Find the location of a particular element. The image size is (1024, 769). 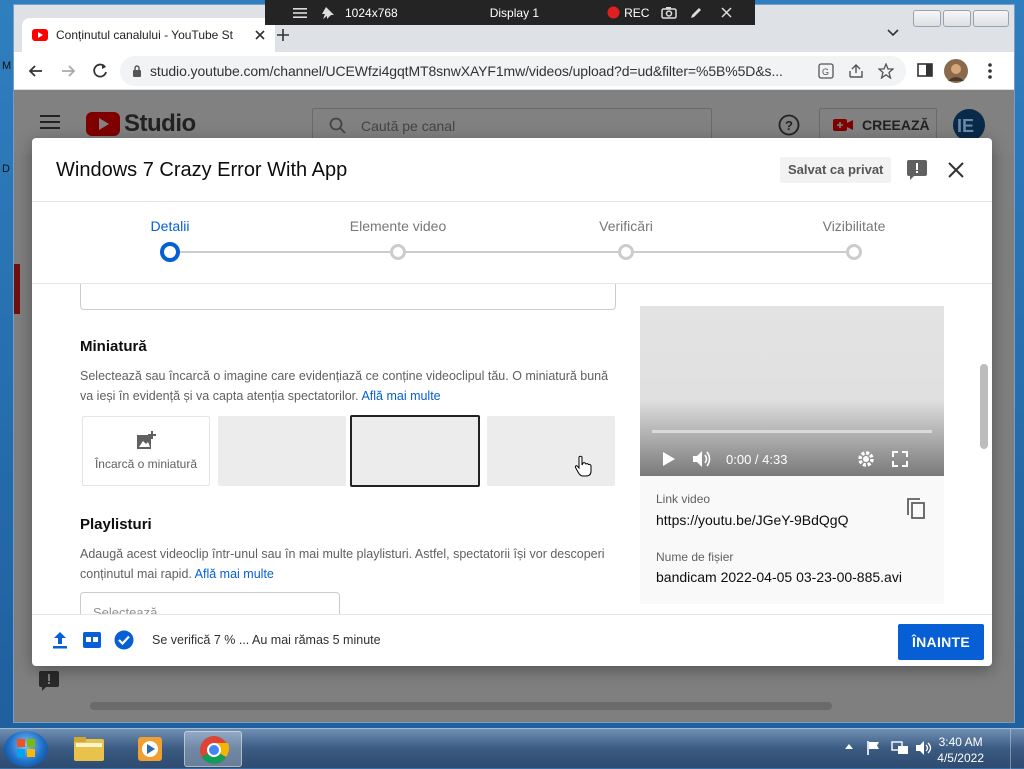

svg-text: G is located at coordinates (825, 72).